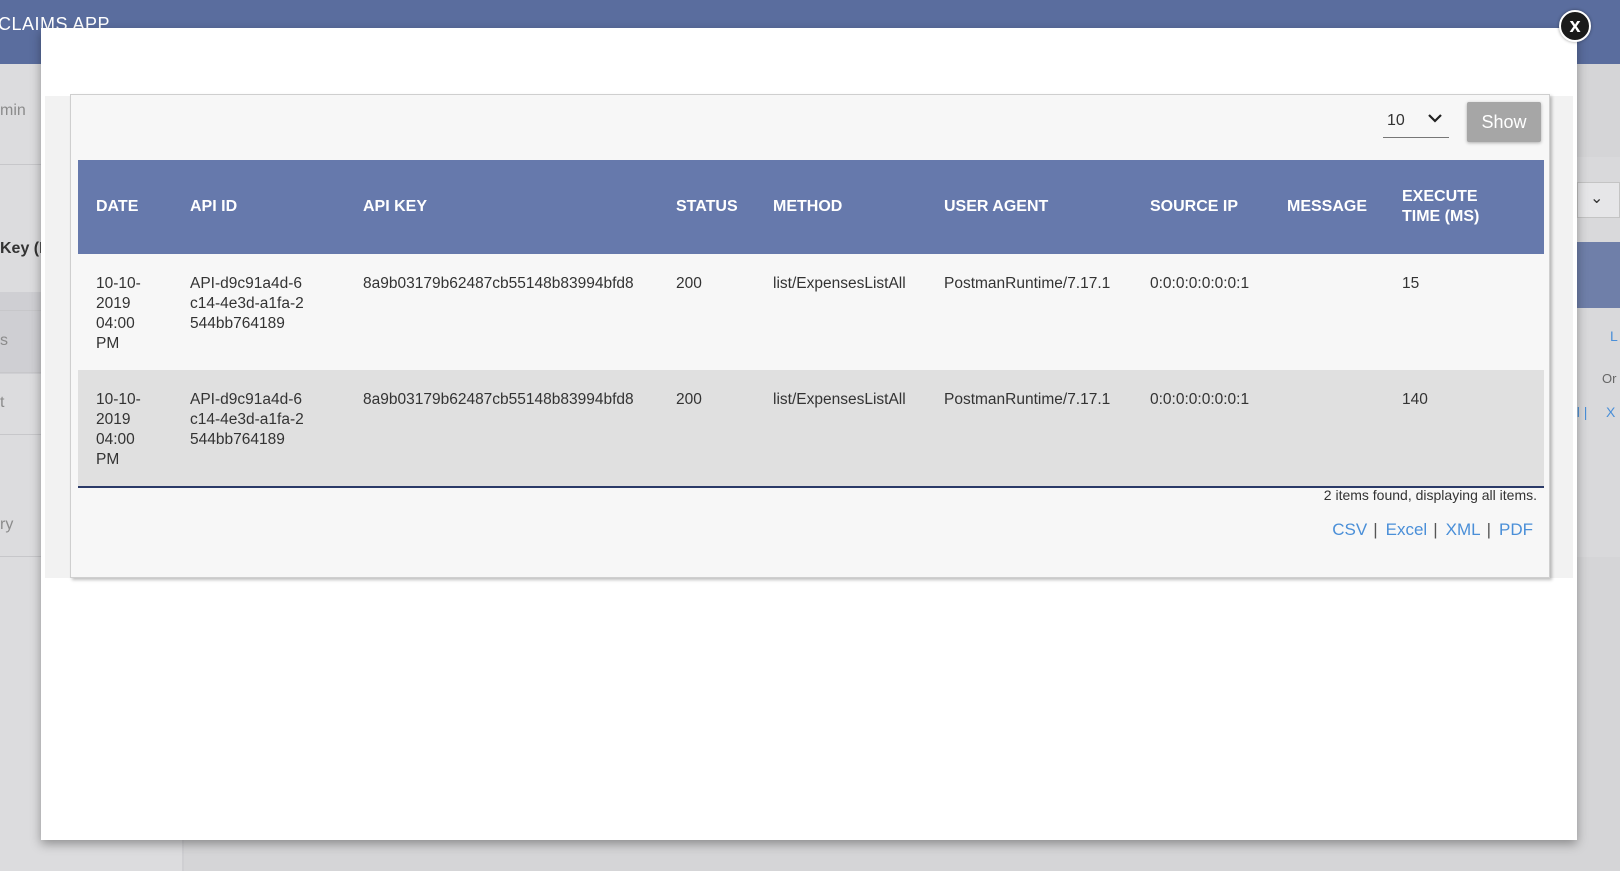 This screenshot has height=871, width=1620. What do you see at coordinates (2, 402) in the screenshot?
I see `sidebar-fragment: t` at bounding box center [2, 402].